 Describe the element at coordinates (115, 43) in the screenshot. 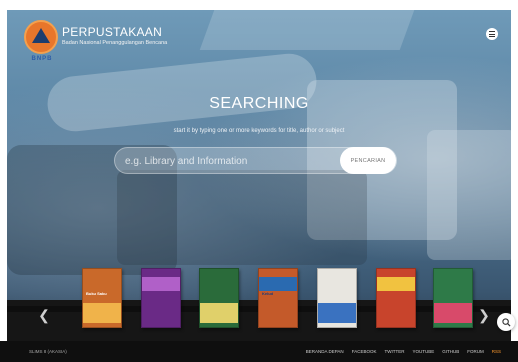

I see `site-subtitle: Badan Nasional Penanggulangan Bencana` at that location.